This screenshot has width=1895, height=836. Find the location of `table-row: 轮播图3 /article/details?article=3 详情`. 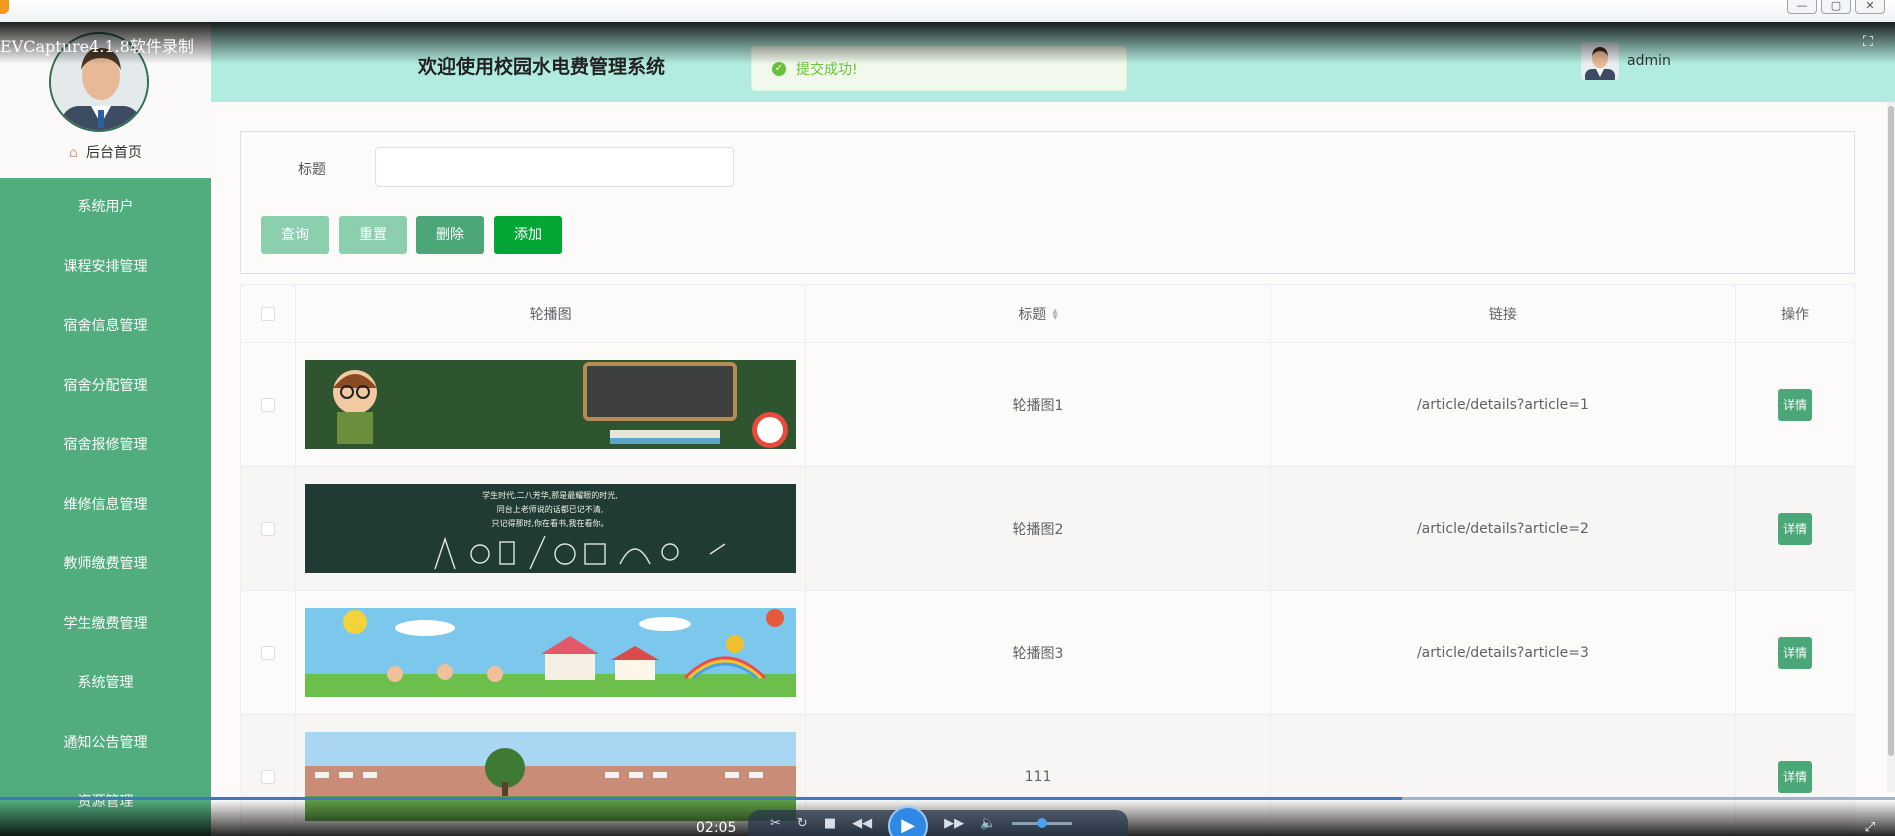

table-row: 轮播图3 /article/details?article=3 详情 is located at coordinates (1047, 653).